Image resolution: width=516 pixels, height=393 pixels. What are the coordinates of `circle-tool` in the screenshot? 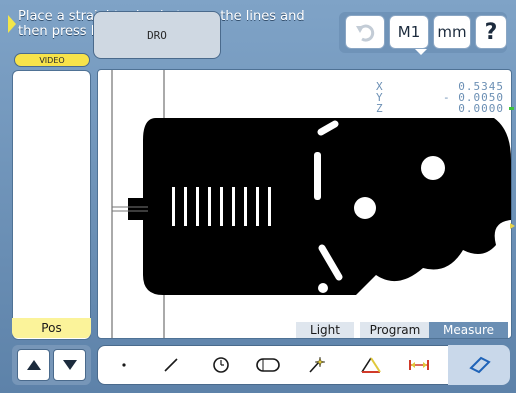 It's located at (221, 365).